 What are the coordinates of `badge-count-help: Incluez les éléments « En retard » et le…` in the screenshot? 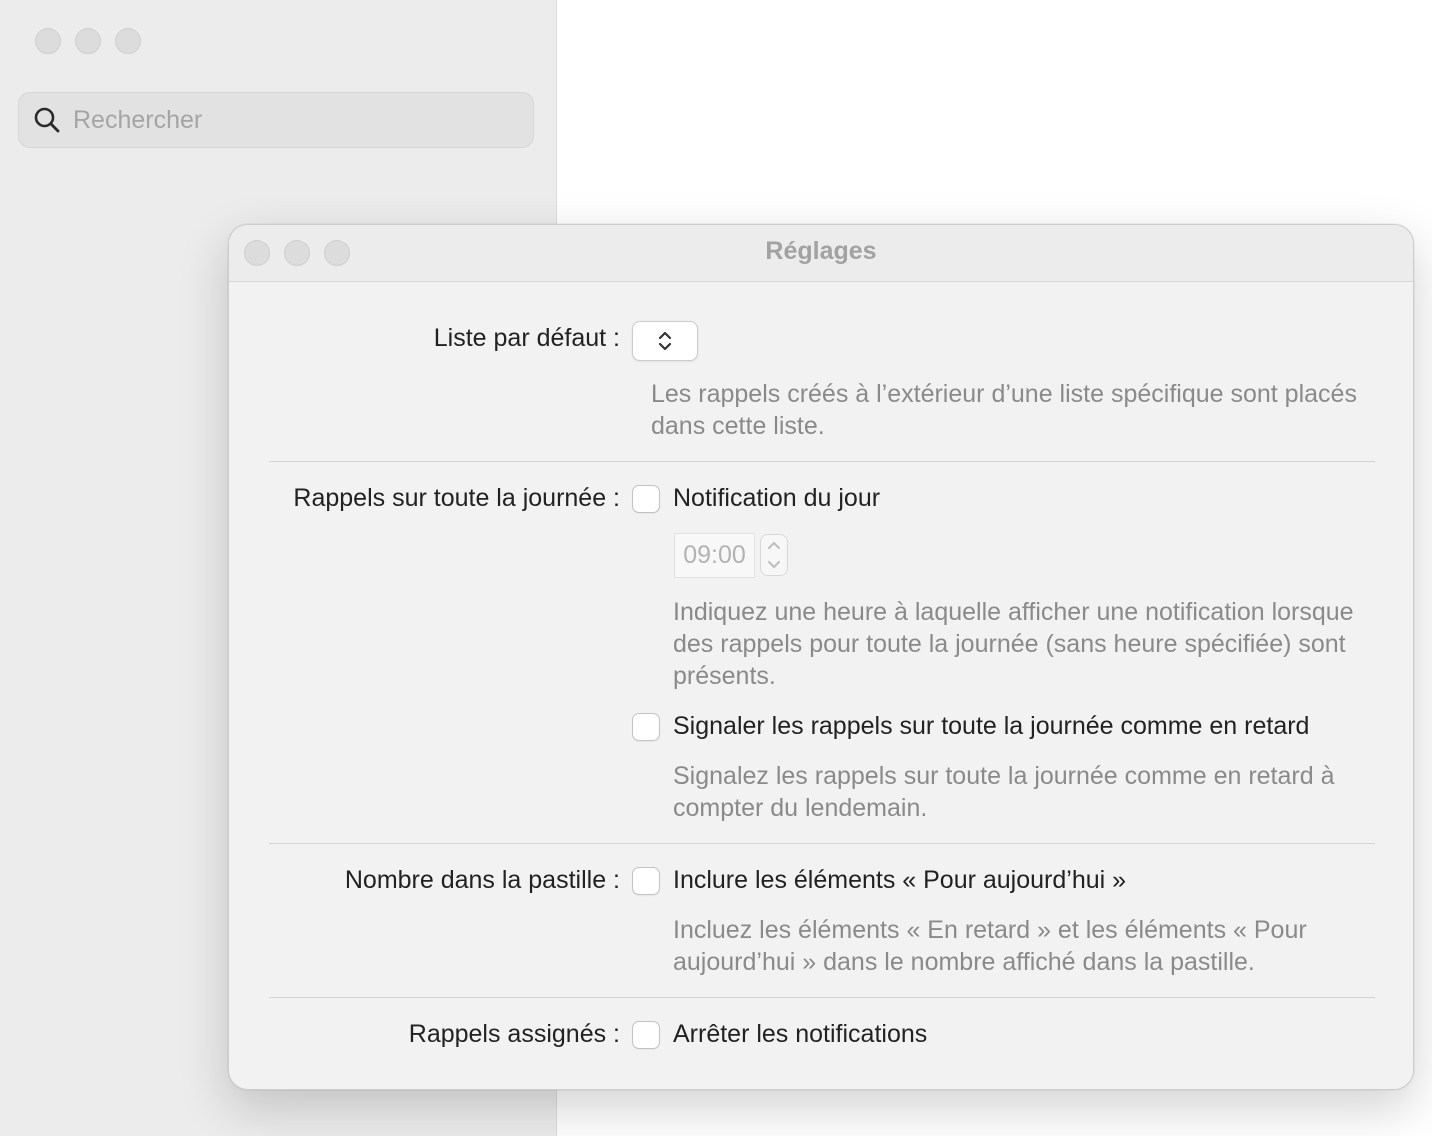 It's located at (990, 946).